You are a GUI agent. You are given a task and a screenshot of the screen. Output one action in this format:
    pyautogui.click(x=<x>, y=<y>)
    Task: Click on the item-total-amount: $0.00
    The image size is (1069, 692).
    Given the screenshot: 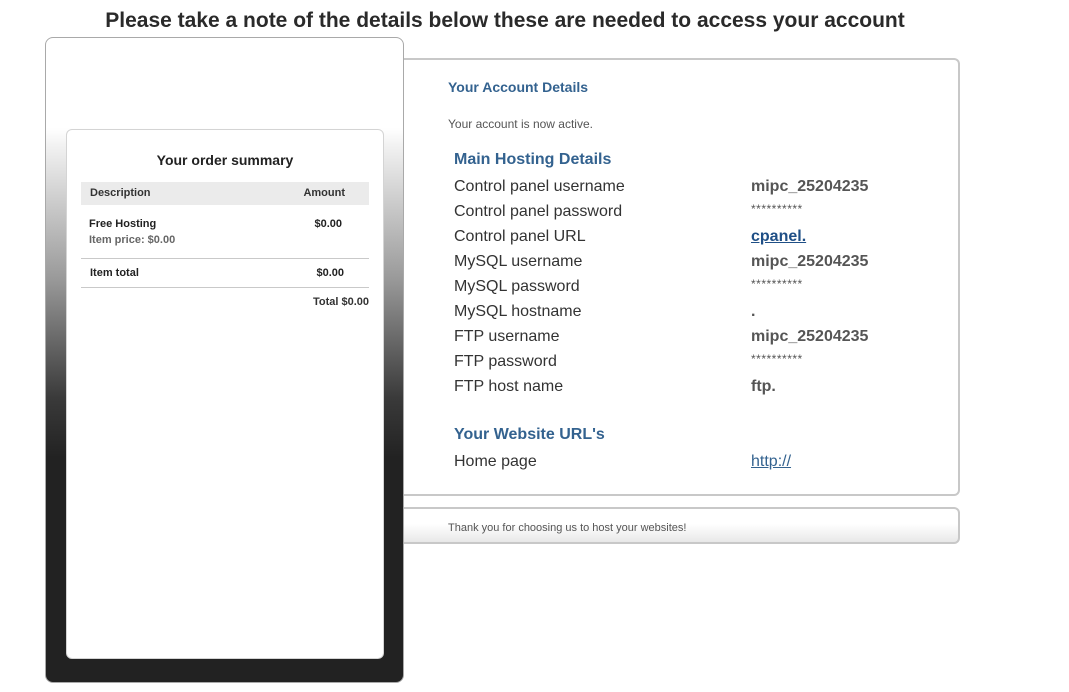 What is the action you would take?
    pyautogui.click(x=330, y=273)
    